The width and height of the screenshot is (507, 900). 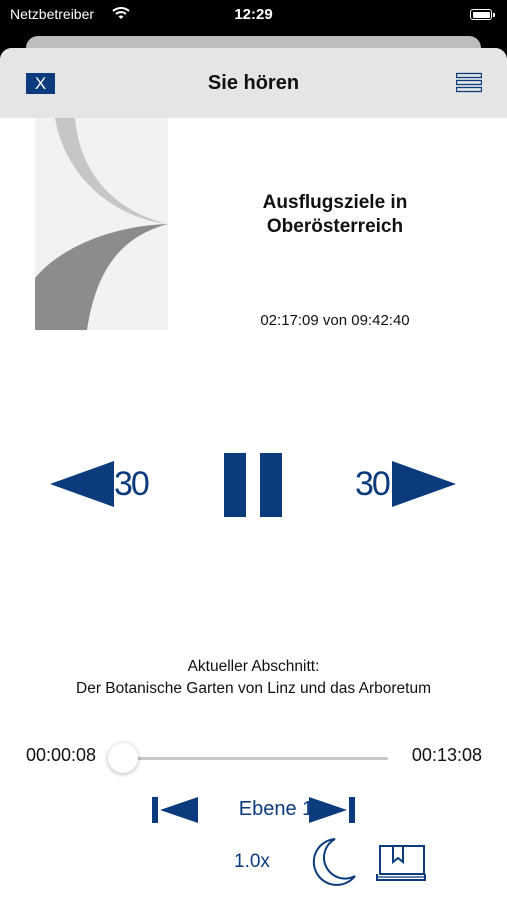 I want to click on skip-previous-icon, so click(x=175, y=810).